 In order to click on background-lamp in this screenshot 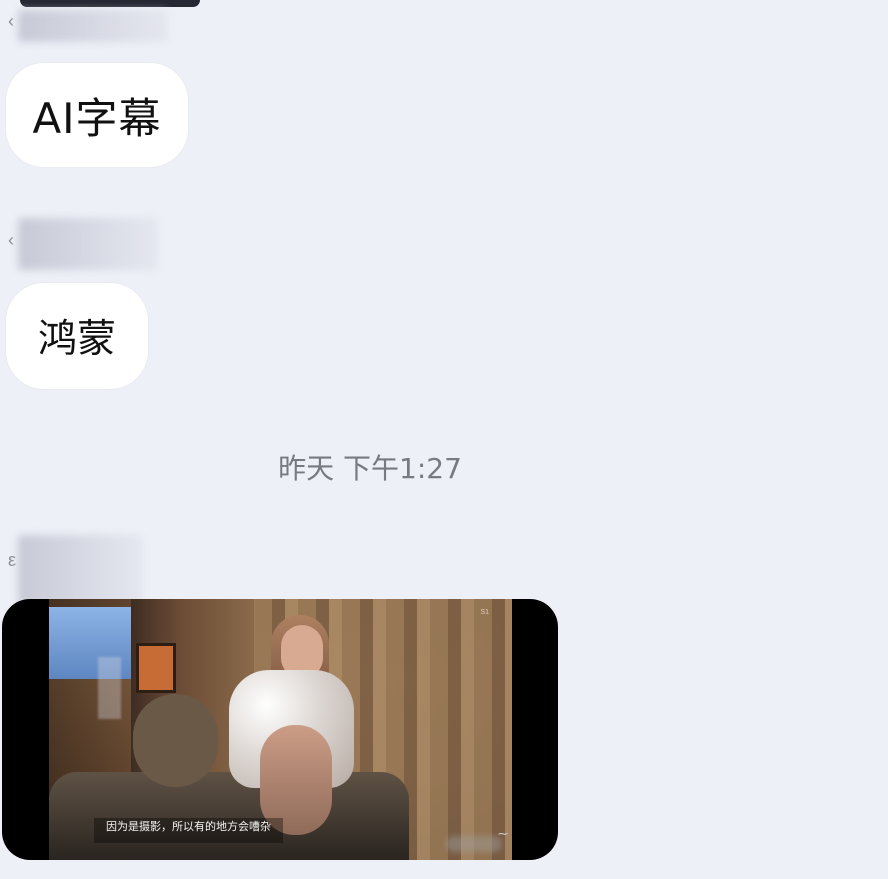, I will do `click(156, 668)`.